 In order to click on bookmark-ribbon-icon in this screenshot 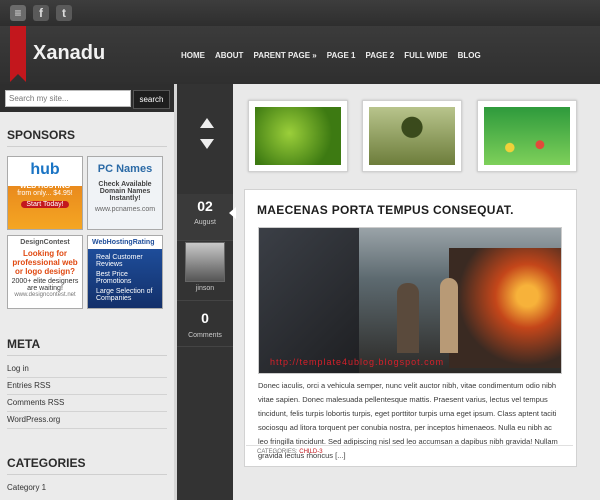, I will do `click(18, 54)`.